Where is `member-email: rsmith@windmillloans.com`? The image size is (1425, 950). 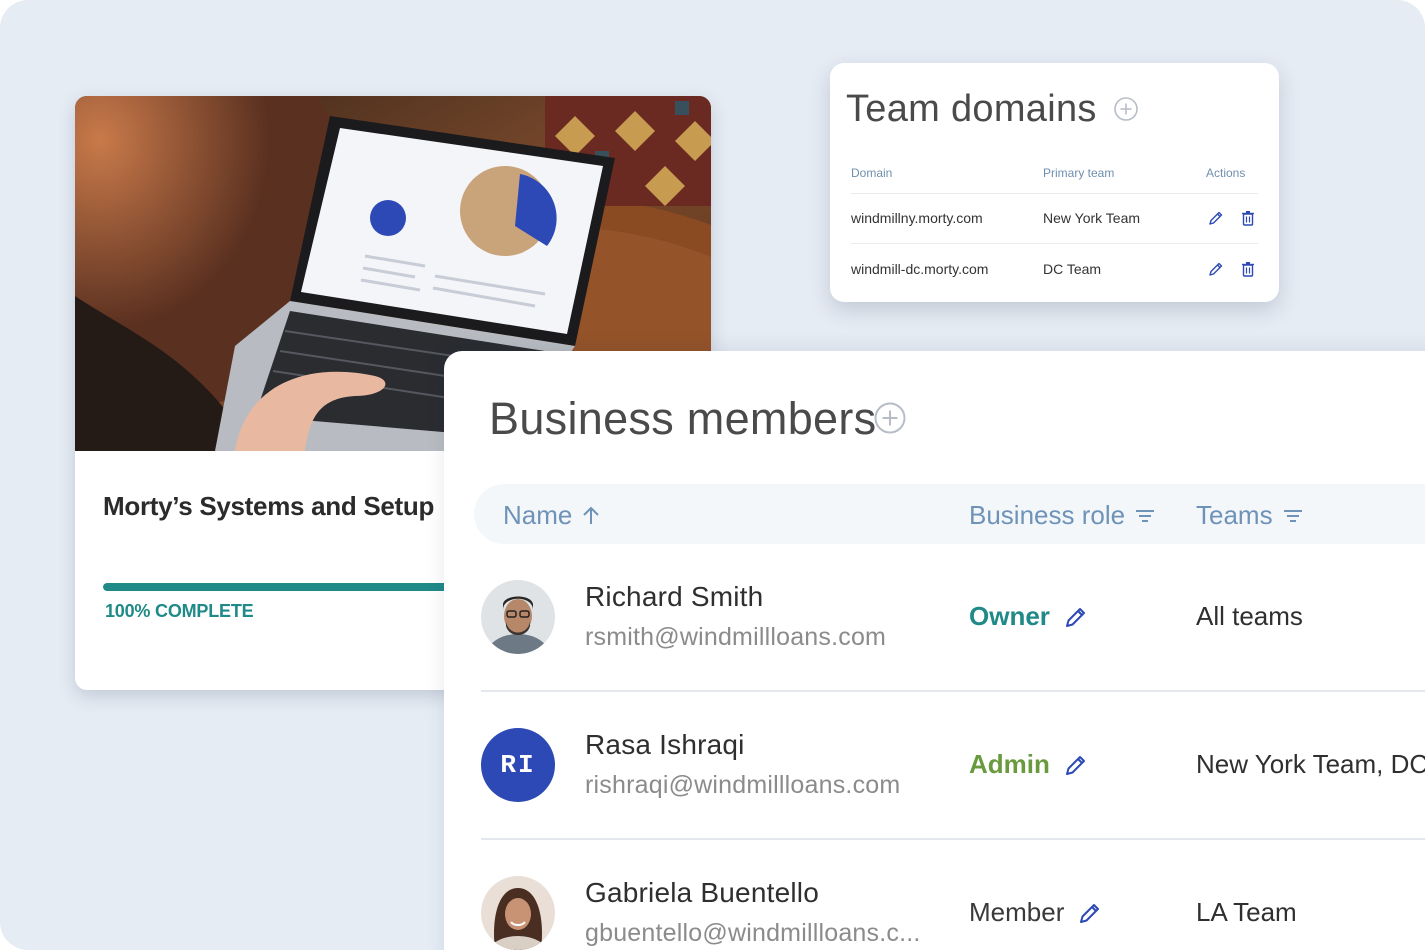
member-email: rsmith@windmillloans.com is located at coordinates (736, 637).